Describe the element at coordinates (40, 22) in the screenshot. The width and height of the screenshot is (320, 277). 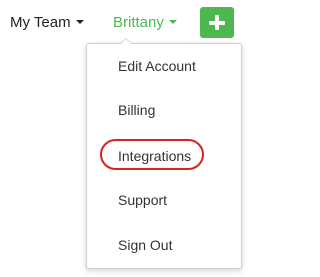
I see `team-menu-label: My Team` at that location.